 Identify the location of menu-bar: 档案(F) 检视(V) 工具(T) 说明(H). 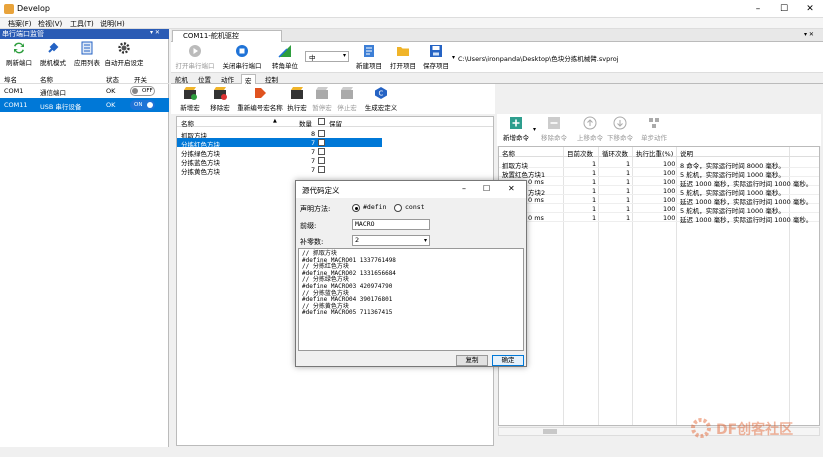
(411, 23).